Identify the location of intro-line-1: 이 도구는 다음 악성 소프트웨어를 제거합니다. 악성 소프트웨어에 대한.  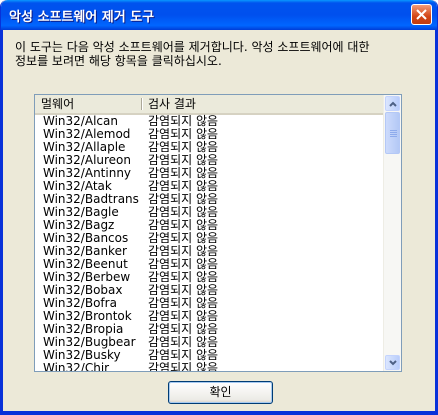
(192, 47).